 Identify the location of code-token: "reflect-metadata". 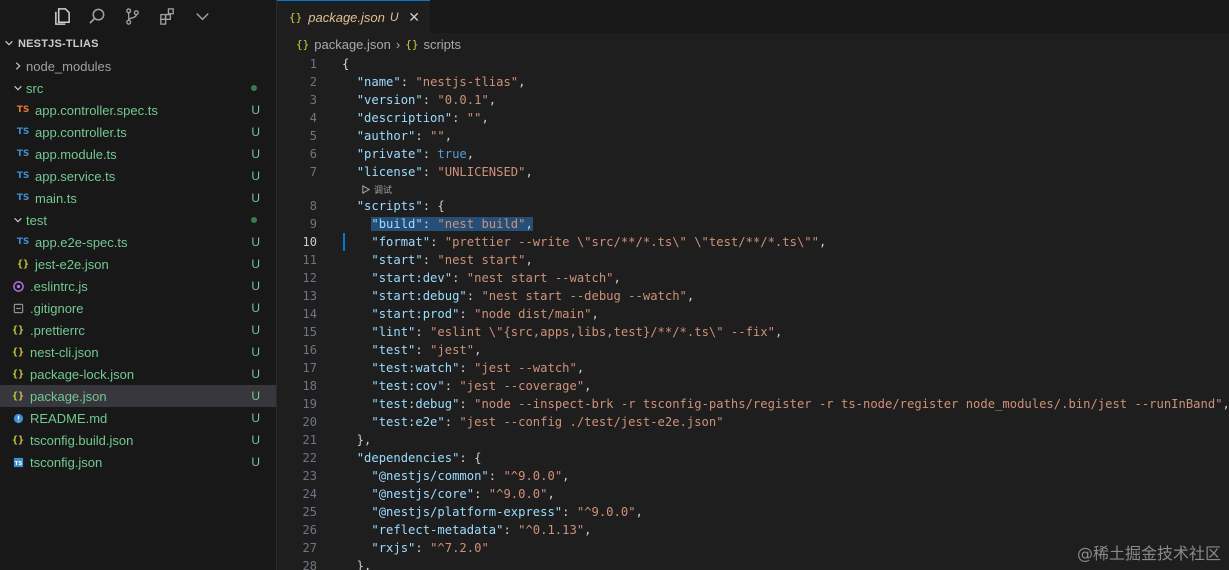
(437, 530).